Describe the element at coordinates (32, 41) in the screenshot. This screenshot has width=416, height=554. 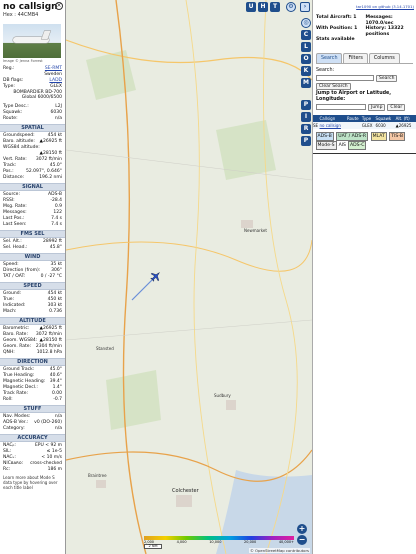
I see `aircraft-photo` at that location.